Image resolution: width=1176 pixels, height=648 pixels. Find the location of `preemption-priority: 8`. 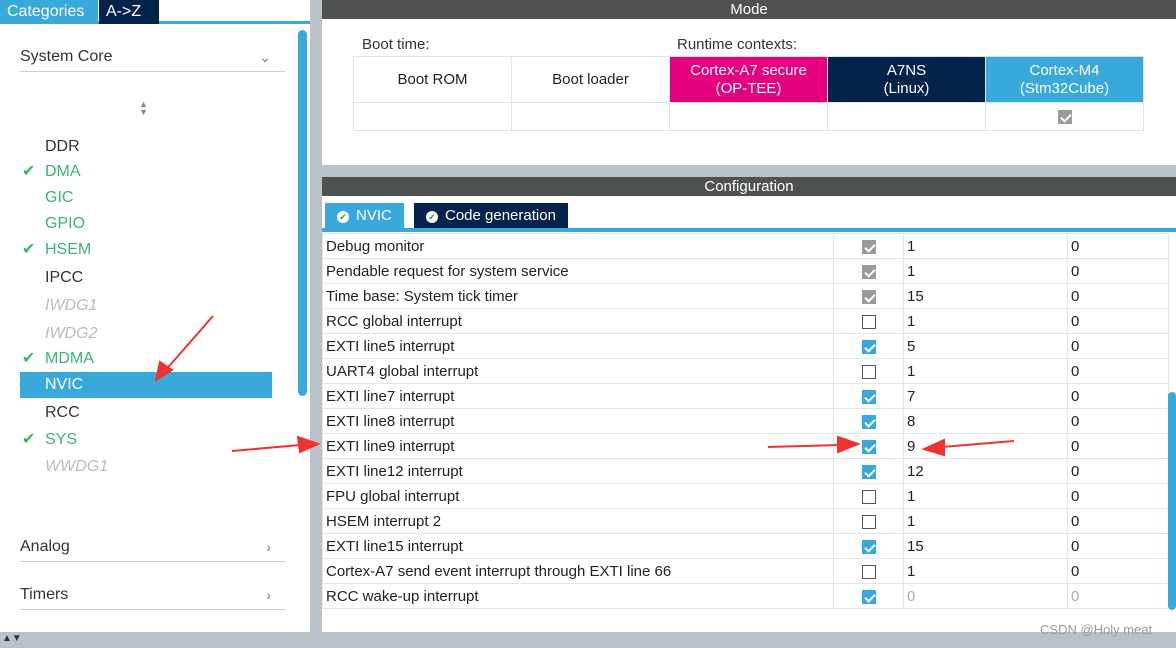

preemption-priority: 8 is located at coordinates (985, 421).